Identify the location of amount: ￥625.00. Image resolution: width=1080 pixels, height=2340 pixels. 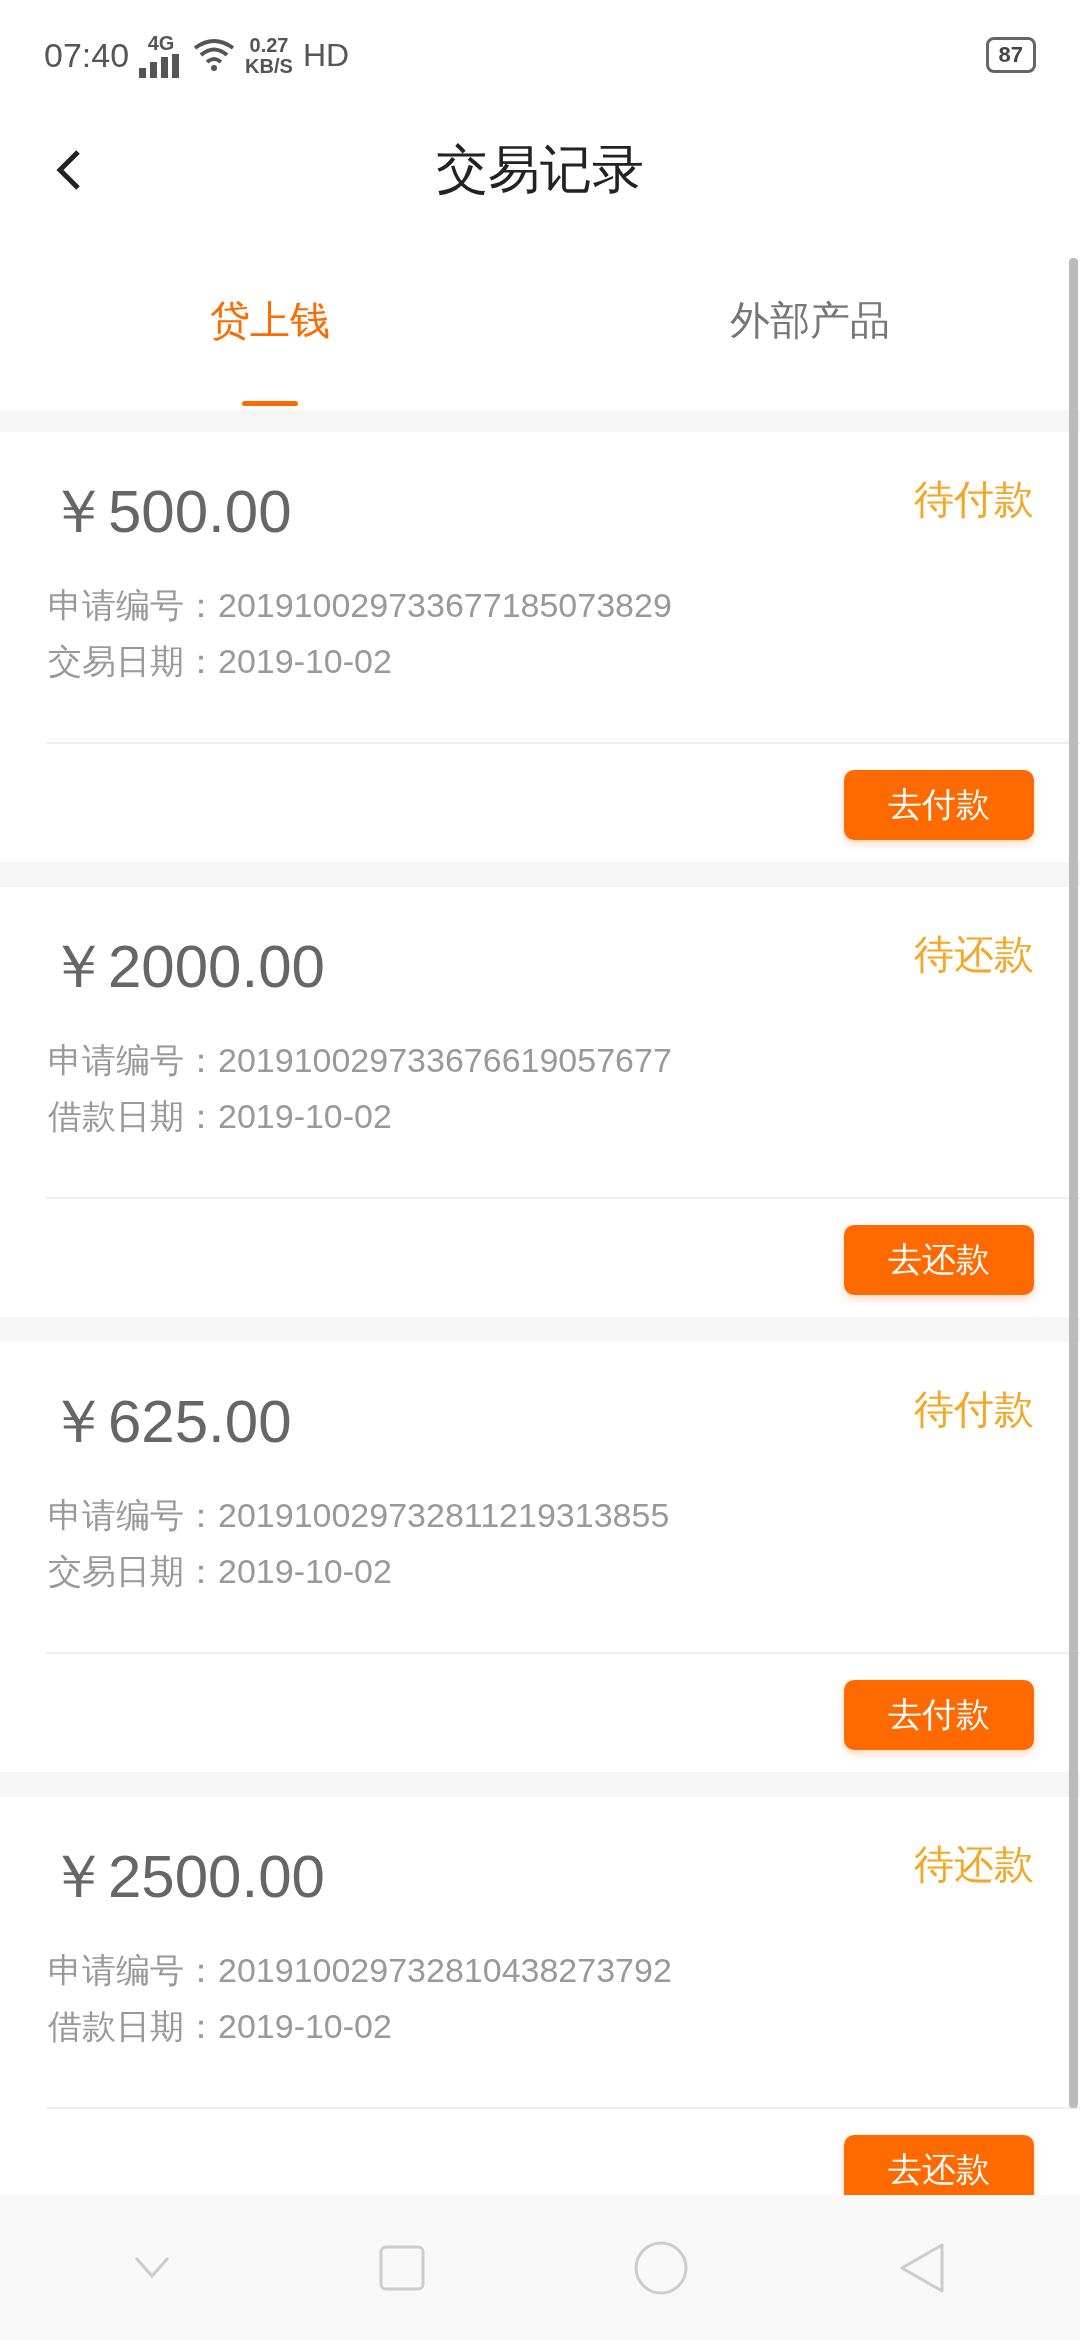
(170, 1422).